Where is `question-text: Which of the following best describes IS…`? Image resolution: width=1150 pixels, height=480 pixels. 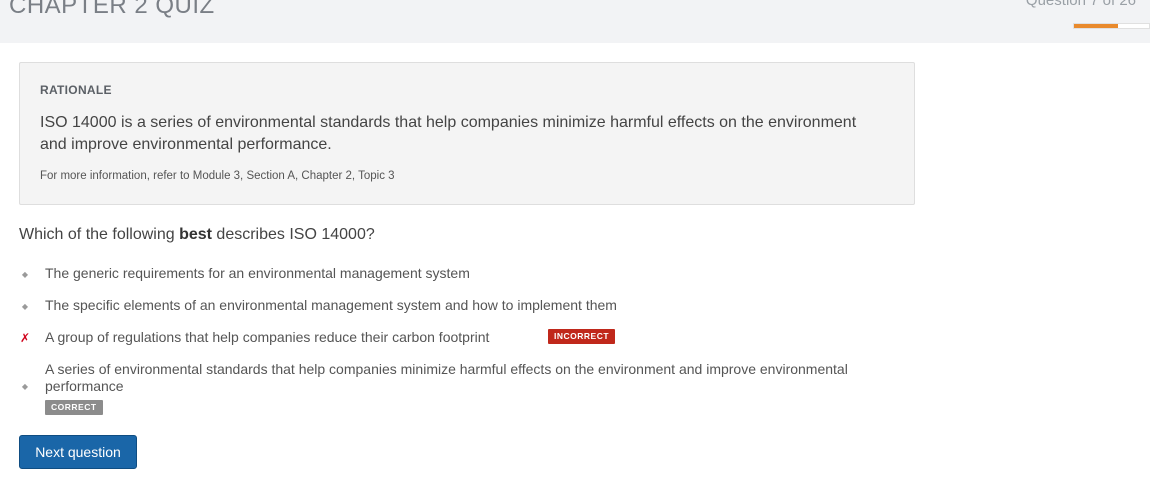 question-text: Which of the following best describes IS… is located at coordinates (197, 235).